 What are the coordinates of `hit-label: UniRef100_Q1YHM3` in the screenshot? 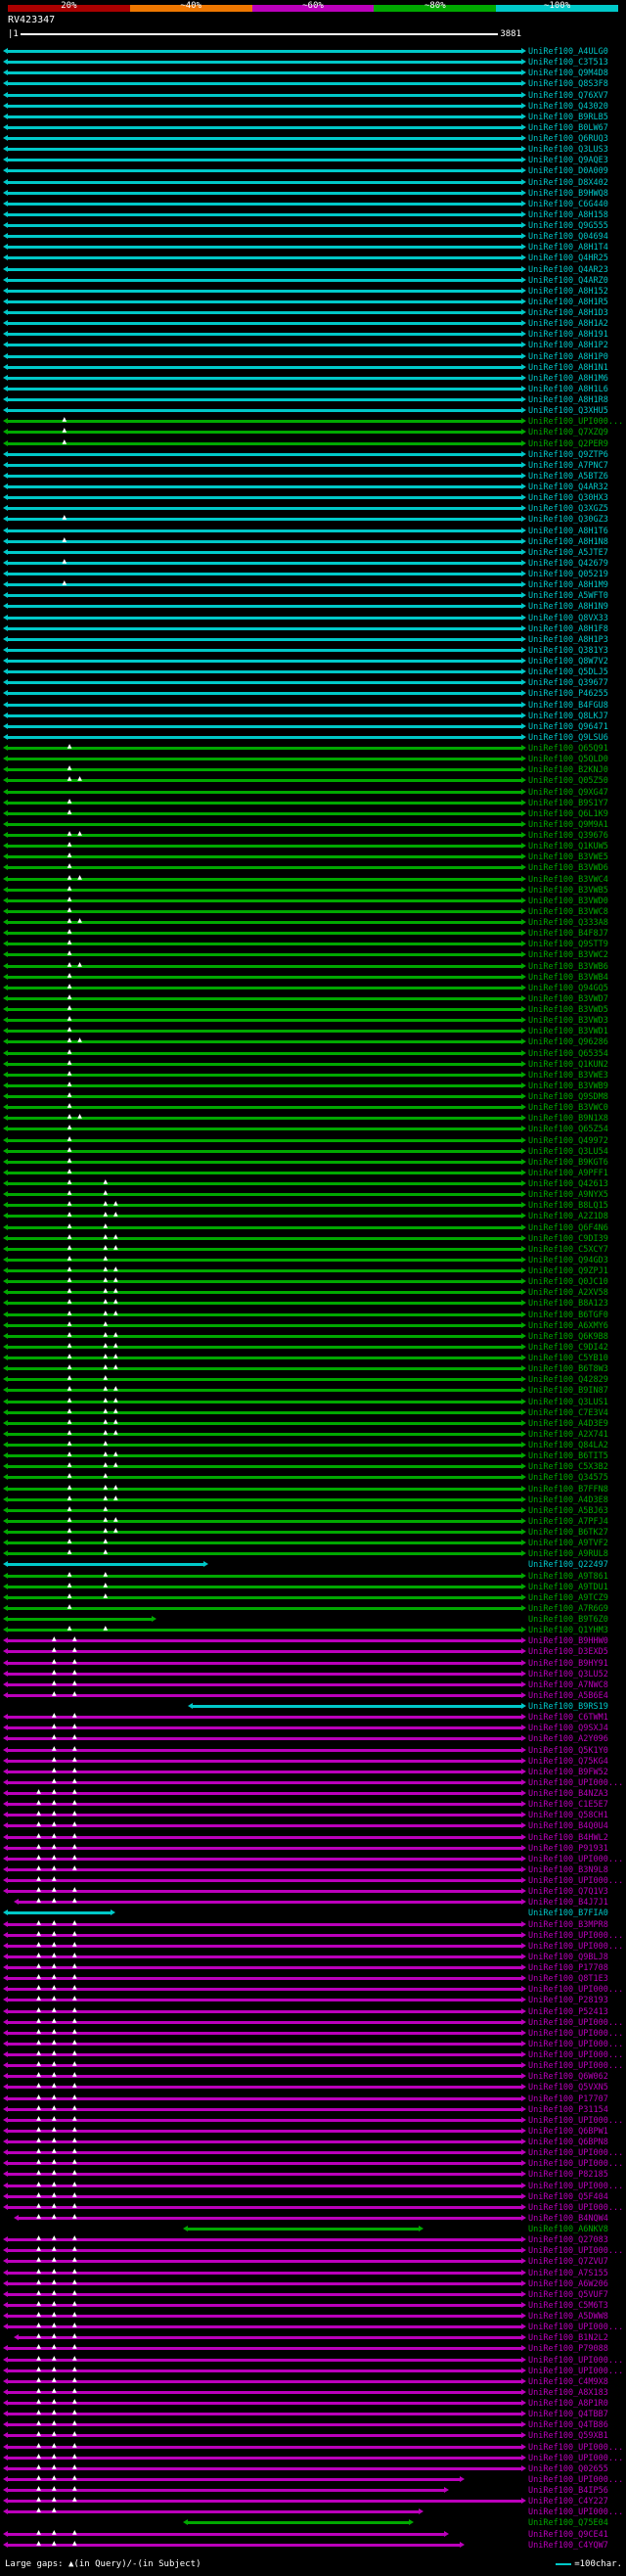 It's located at (568, 1631).